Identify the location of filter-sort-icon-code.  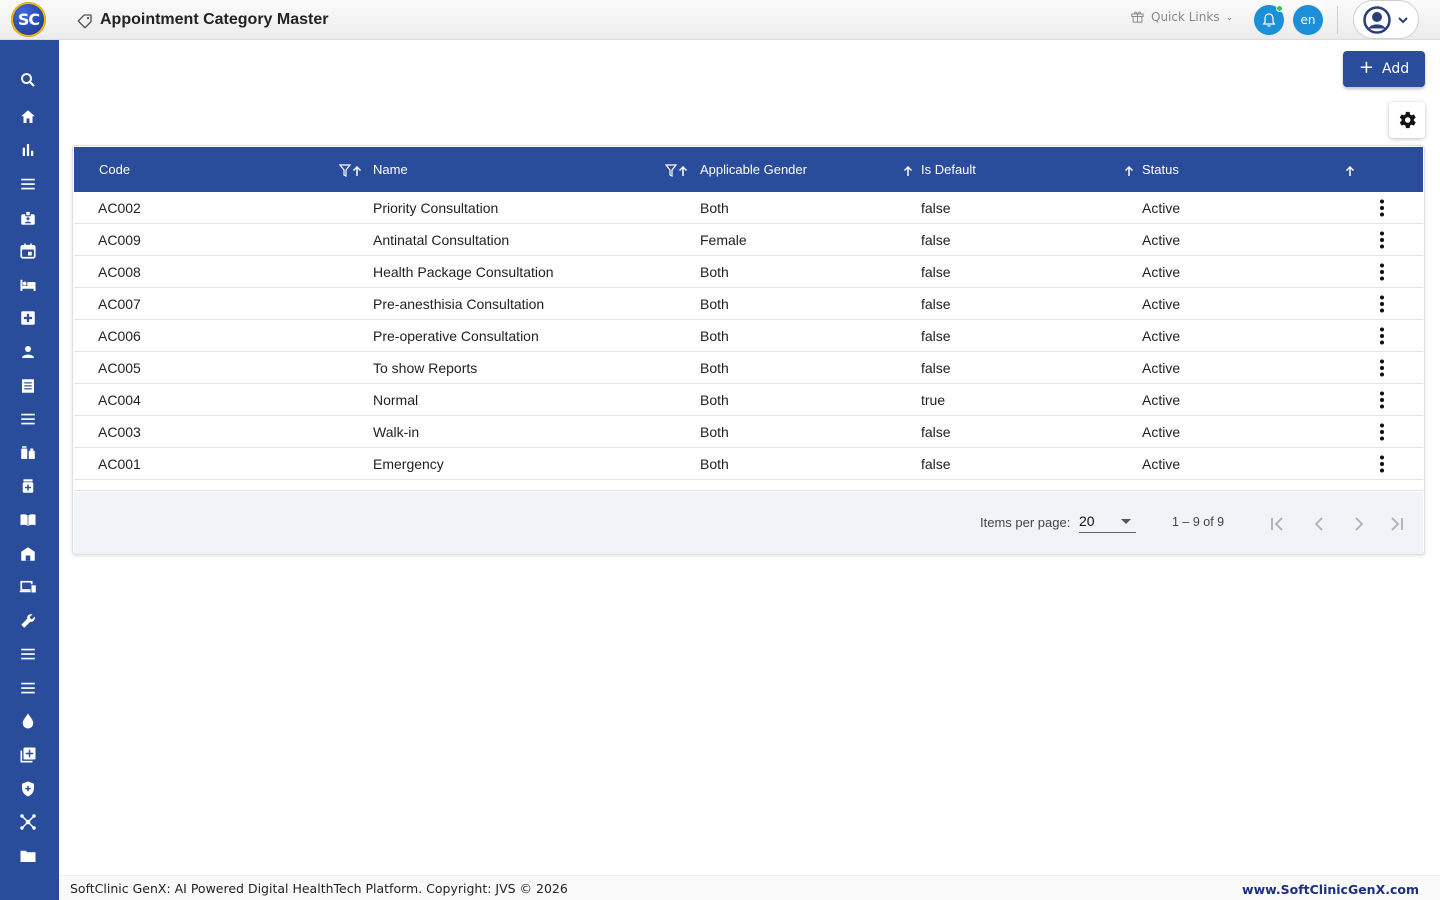
(351, 171).